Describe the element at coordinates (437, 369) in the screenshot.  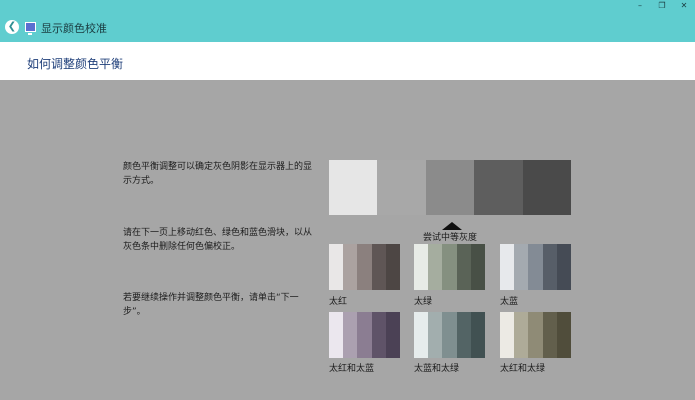
I see `sample-label-too-blue-and-green: 太蓝和太绿` at that location.